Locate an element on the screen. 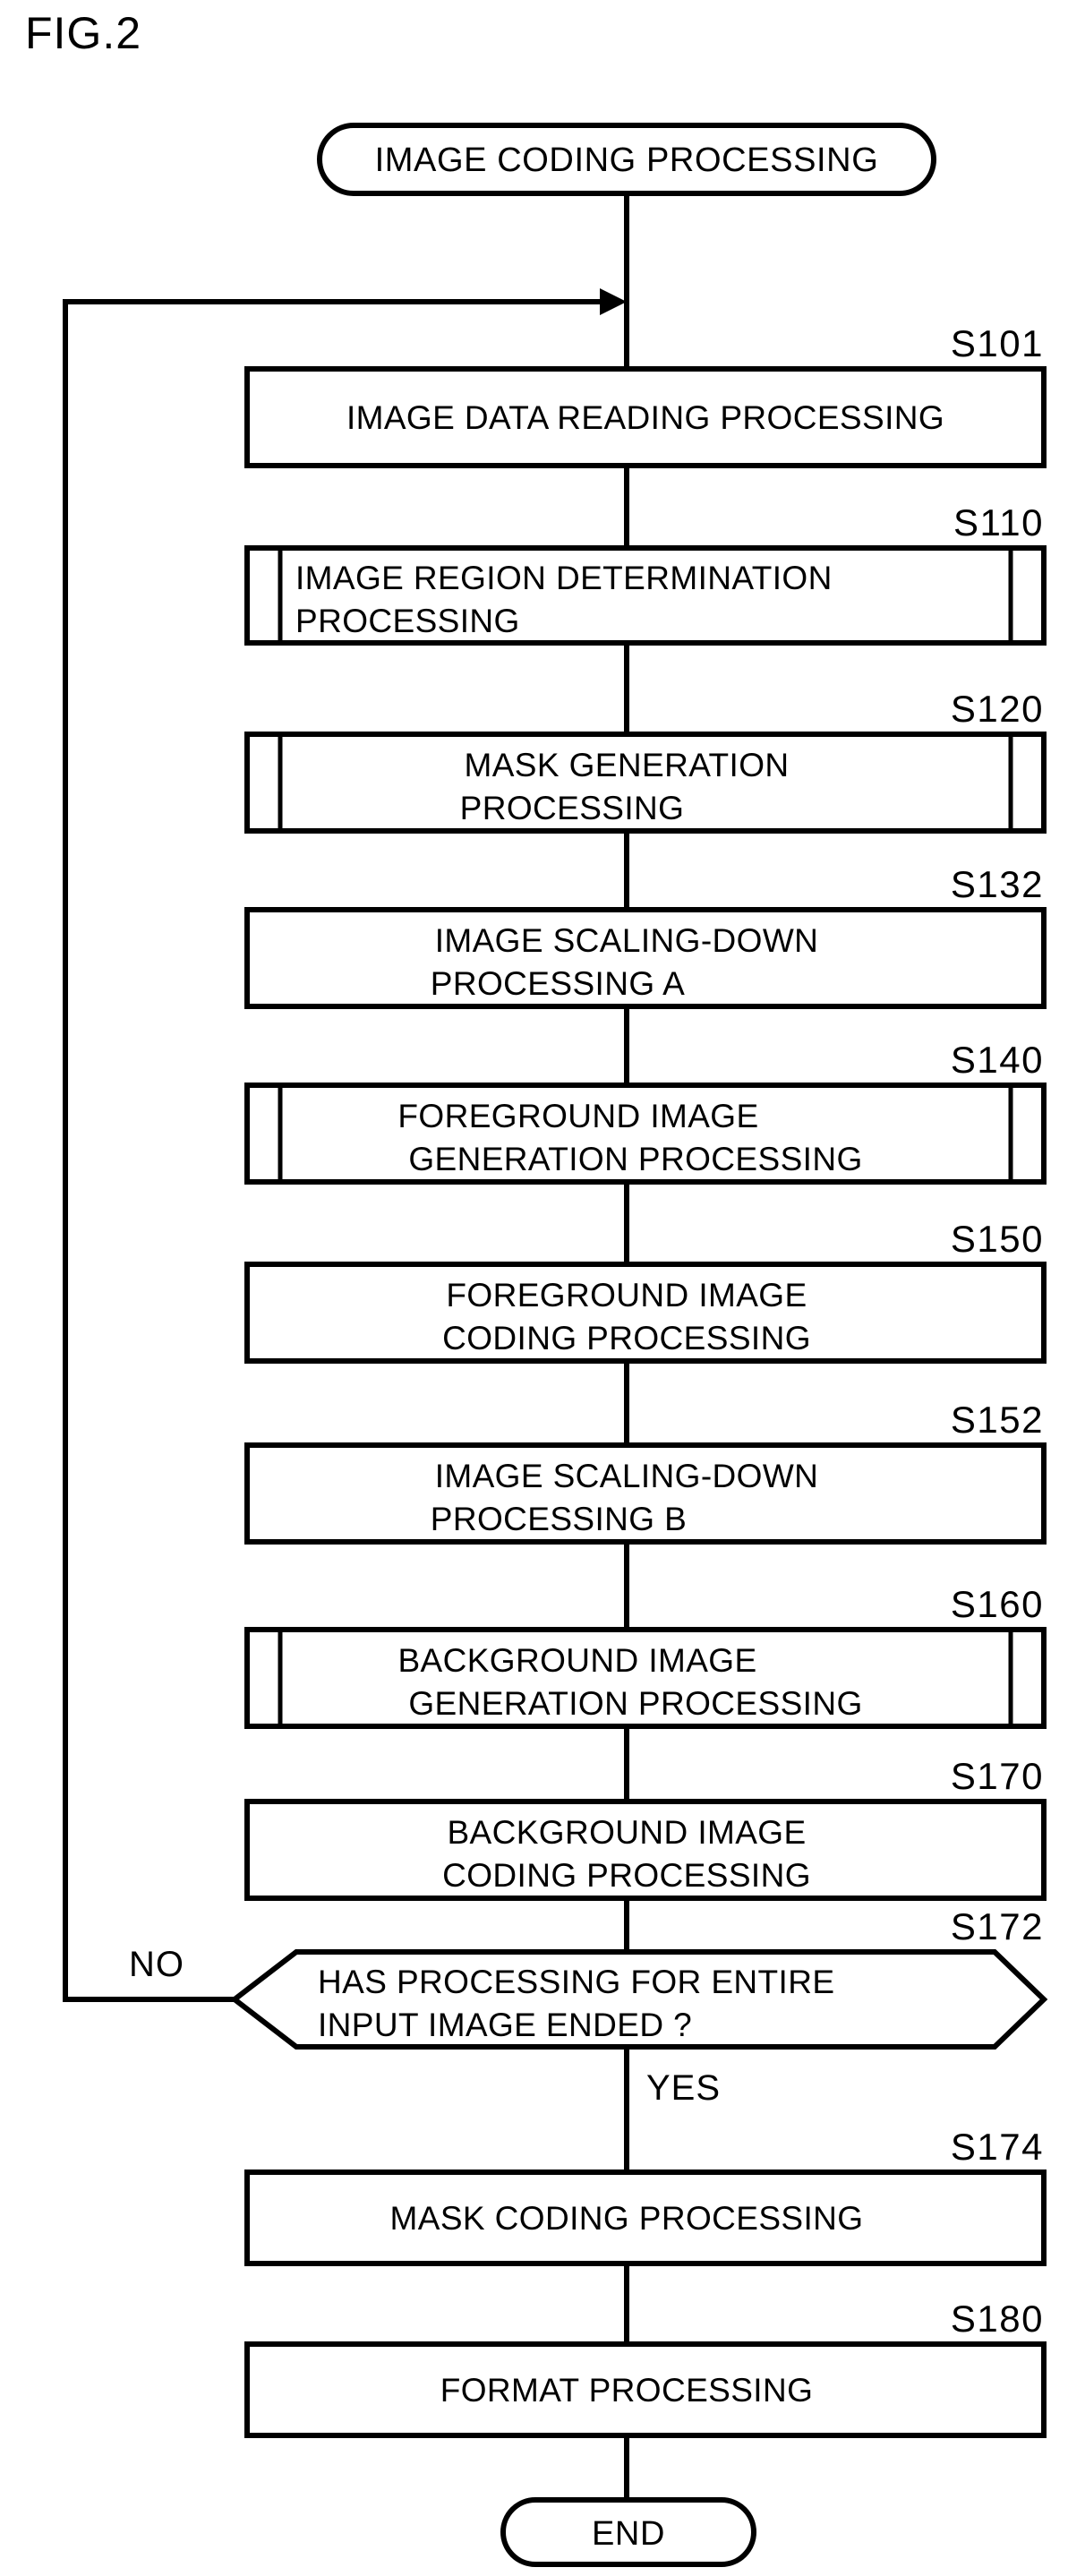  step-label-s150-line1: FOREGROUND IMAGE is located at coordinates (626, 1295).